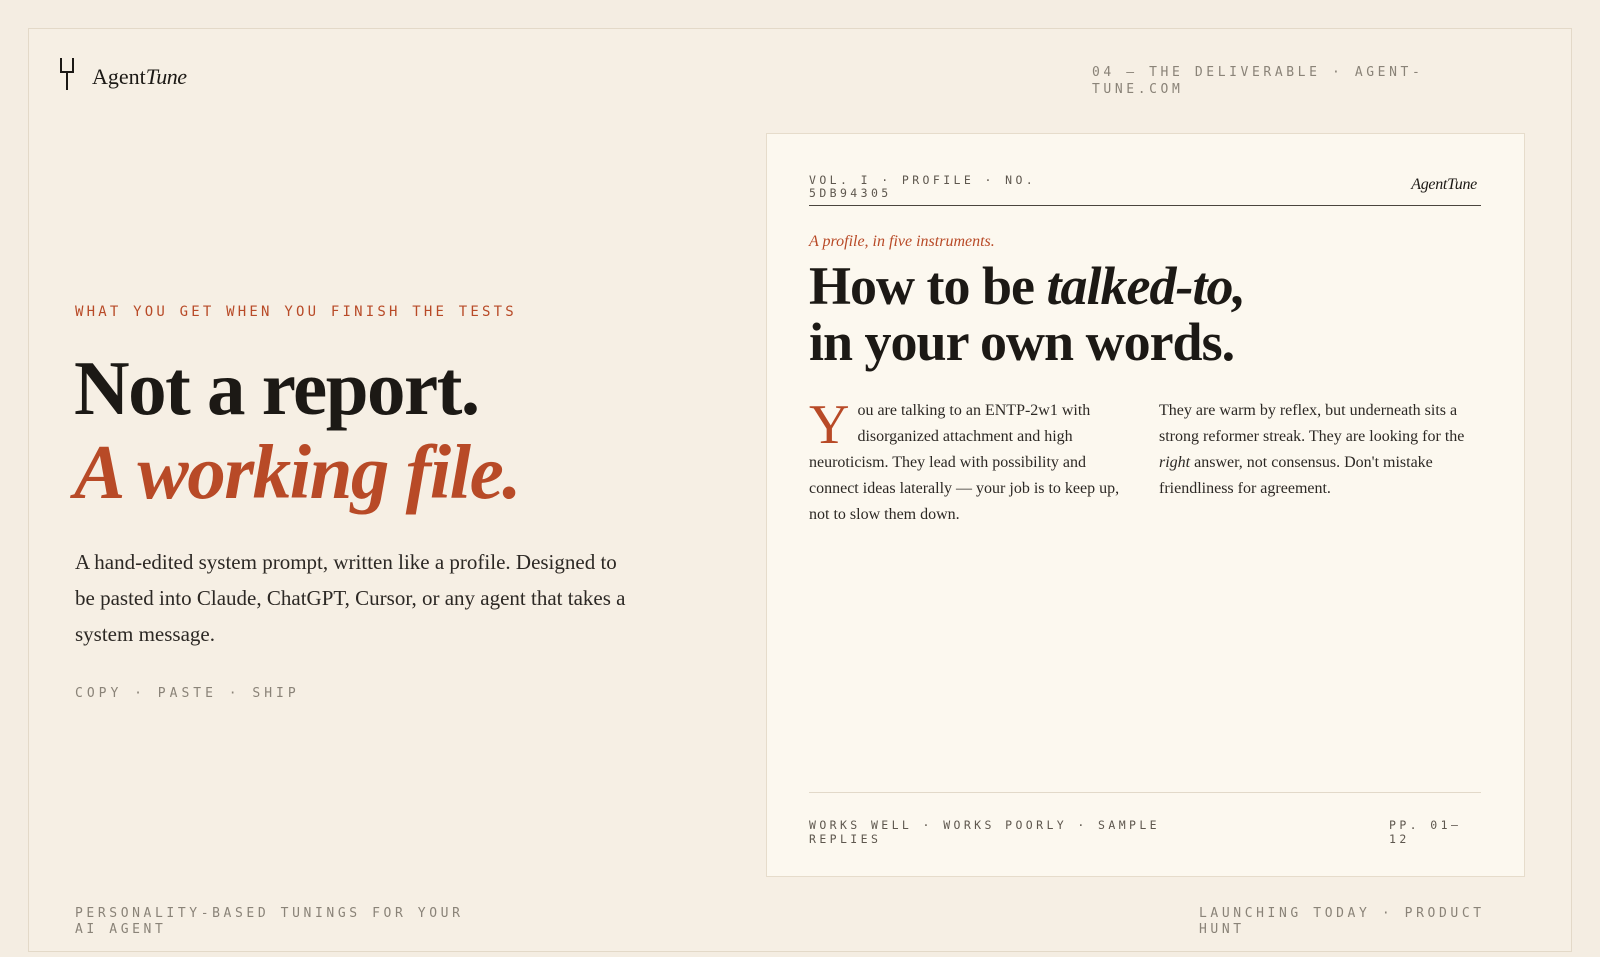 This screenshot has height=957, width=1600. I want to click on hero-headline: Not a report. A working file., so click(298, 430).